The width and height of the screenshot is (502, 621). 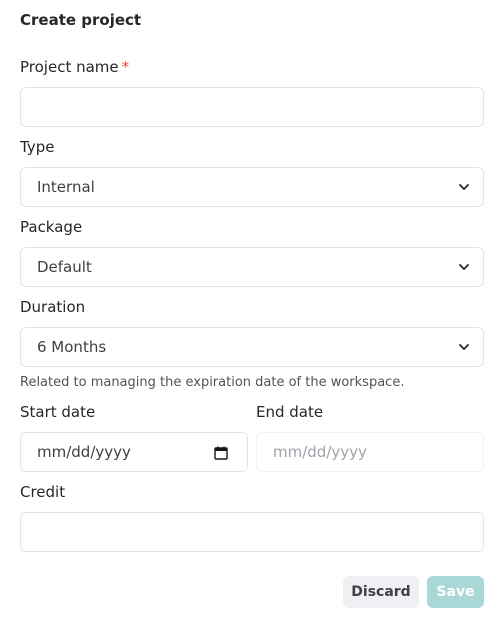 I want to click on credit-input, so click(x=252, y=532).